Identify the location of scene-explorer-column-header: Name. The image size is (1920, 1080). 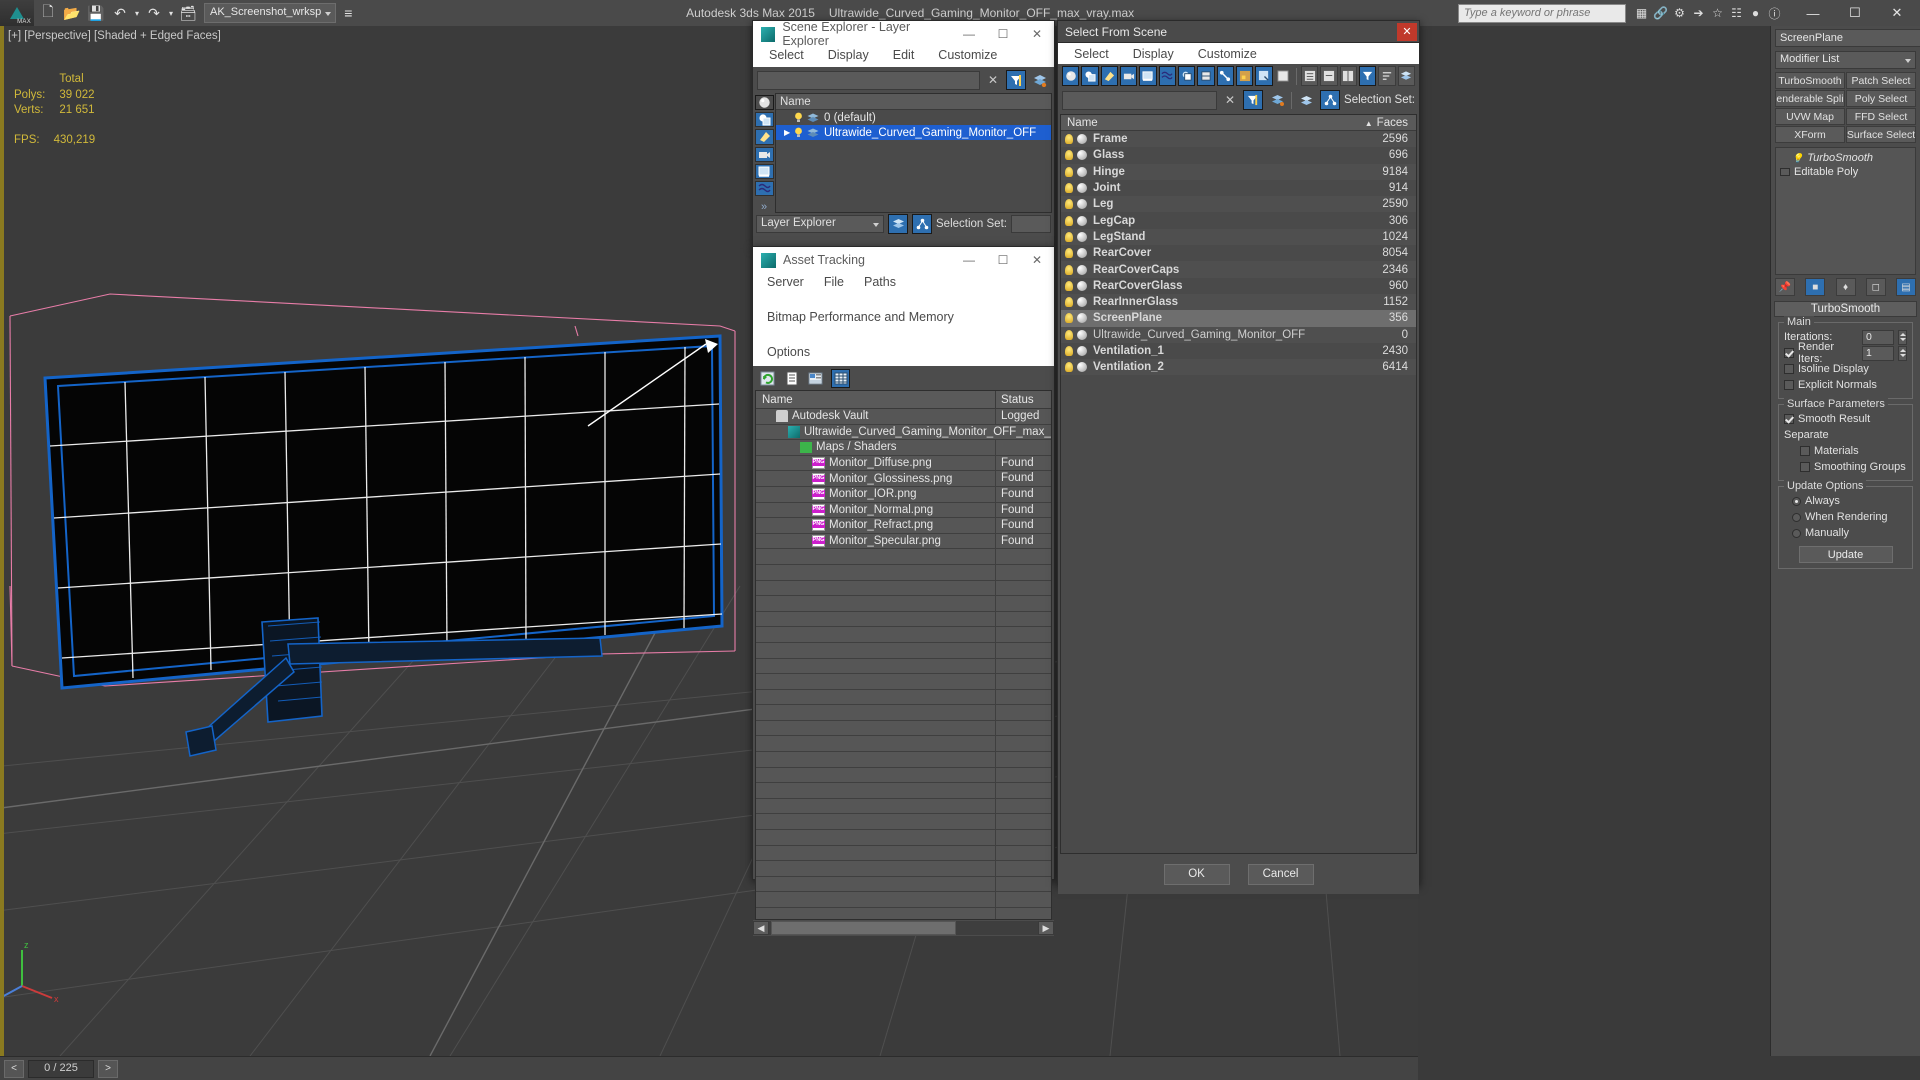
(913, 102).